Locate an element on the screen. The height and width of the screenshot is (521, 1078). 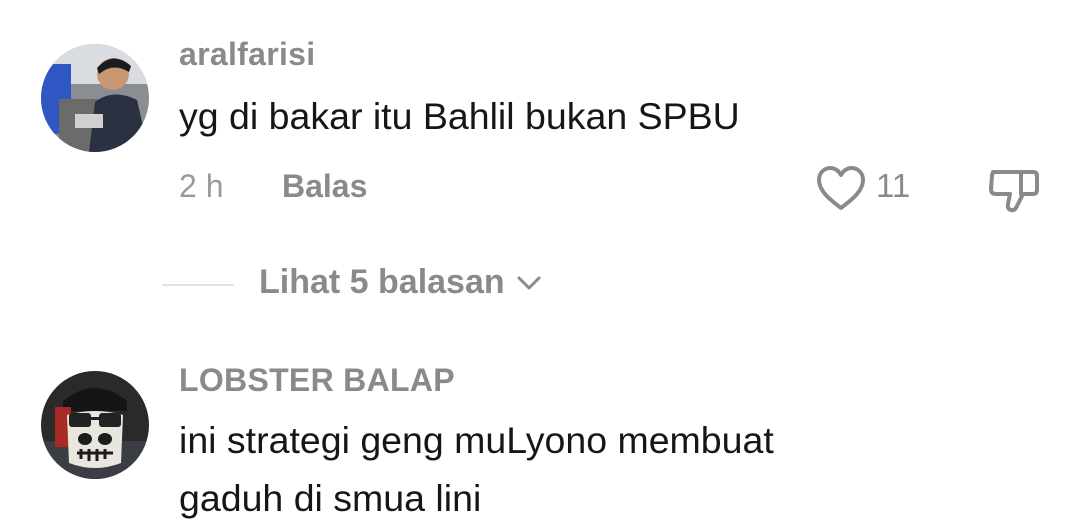
comment-text-line-1: ini strategi geng muLyono membuat is located at coordinates (476, 440).